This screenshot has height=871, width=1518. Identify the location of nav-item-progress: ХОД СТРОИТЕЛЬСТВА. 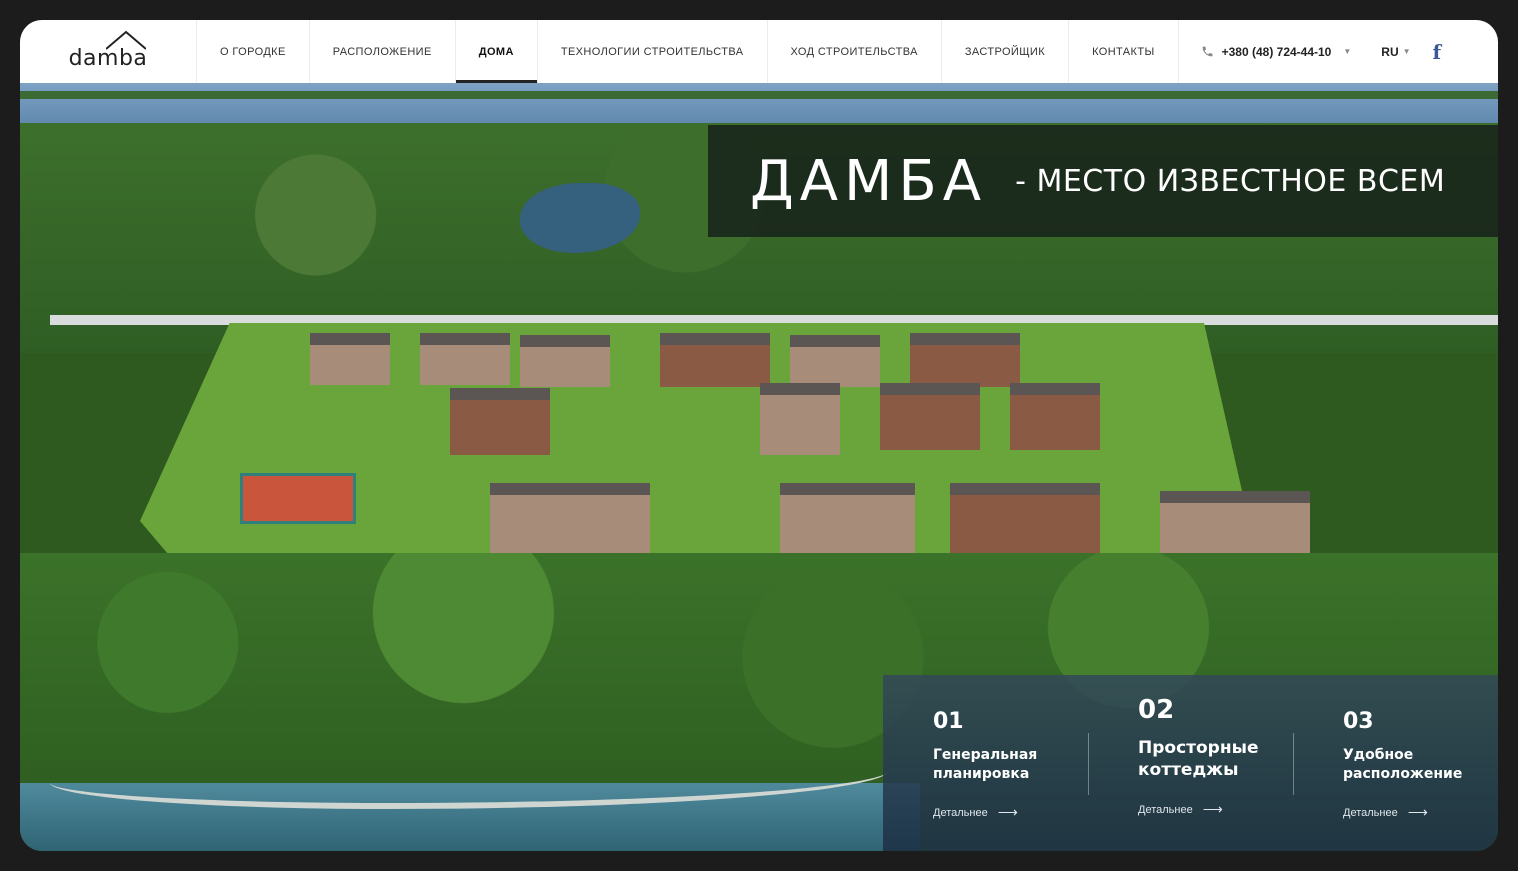
(855, 51).